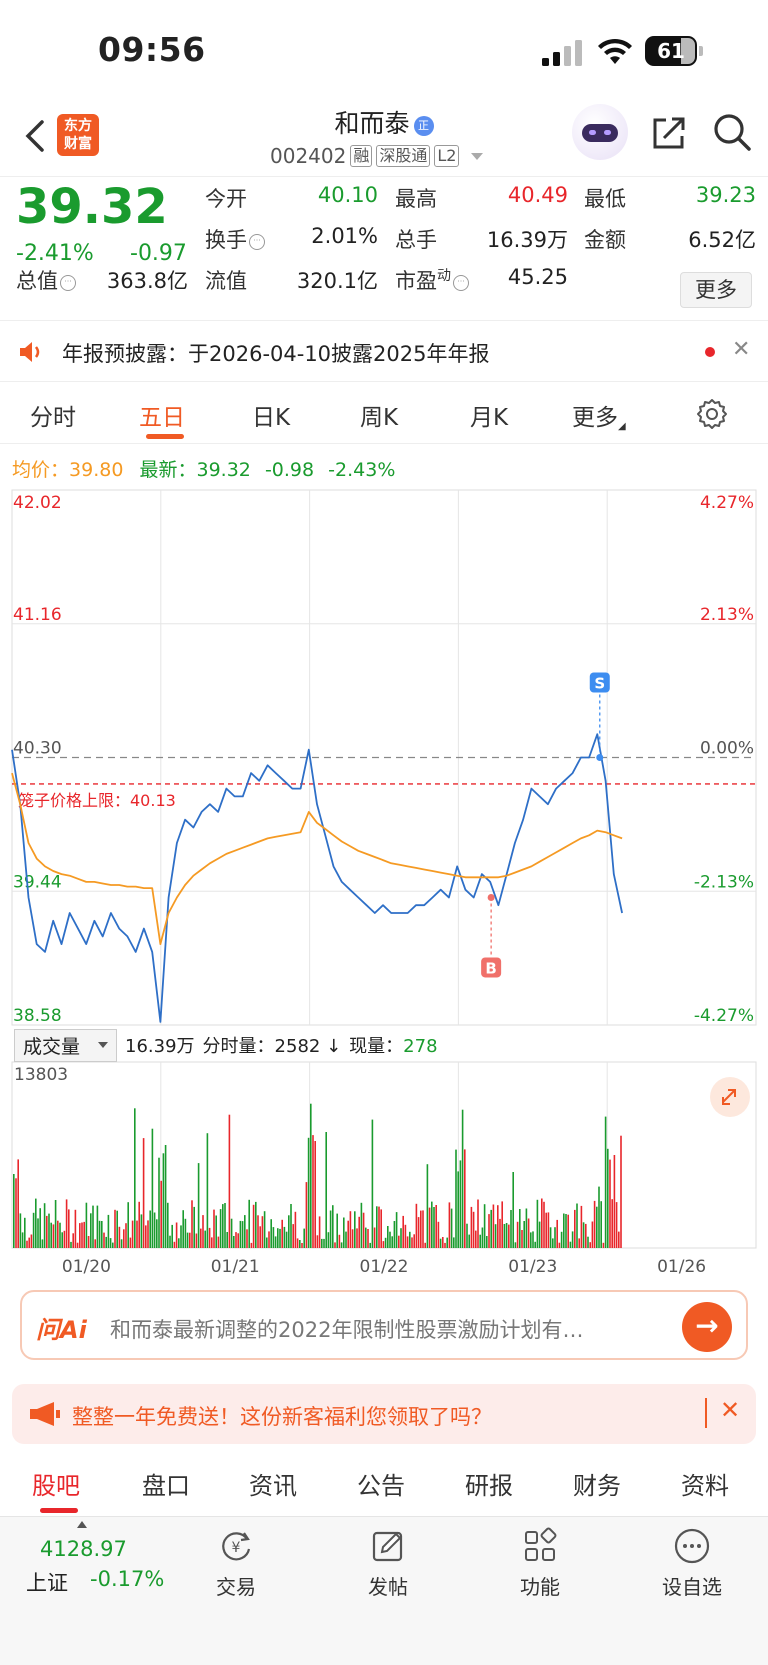 This screenshot has width=768, height=1665. Describe the element at coordinates (732, 132) in the screenshot. I see `search-icon` at that location.